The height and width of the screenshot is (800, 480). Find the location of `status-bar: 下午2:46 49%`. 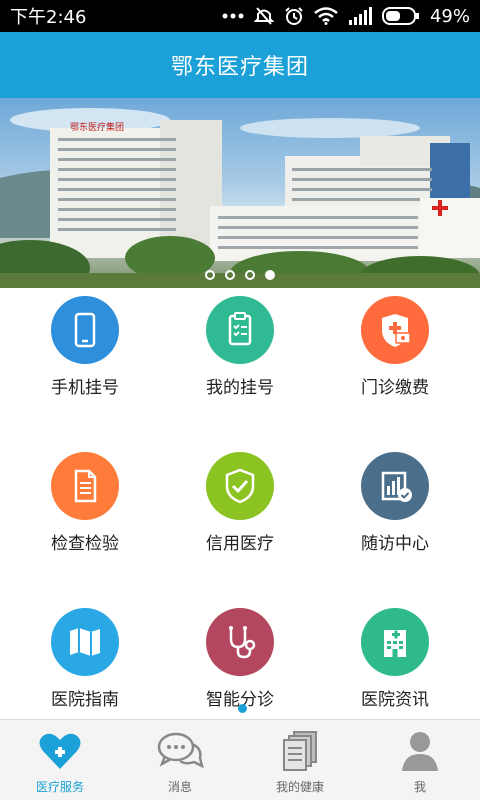

status-bar: 下午2:46 49% is located at coordinates (240, 16).